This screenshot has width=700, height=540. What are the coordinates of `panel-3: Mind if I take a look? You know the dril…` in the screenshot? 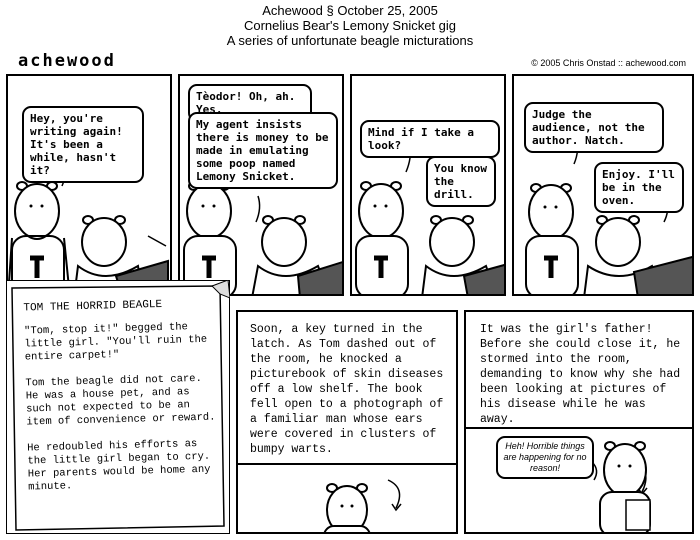 It's located at (428, 185).